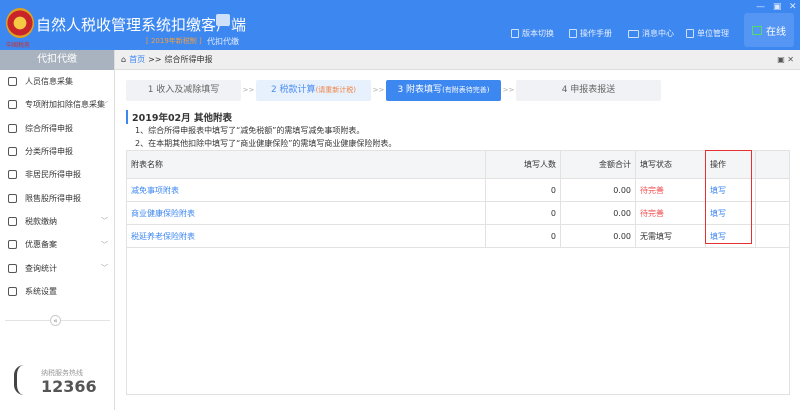 This screenshot has width=800, height=410. What do you see at coordinates (785, 59) in the screenshot?
I see `tab-controls: ▣ ✕` at bounding box center [785, 59].